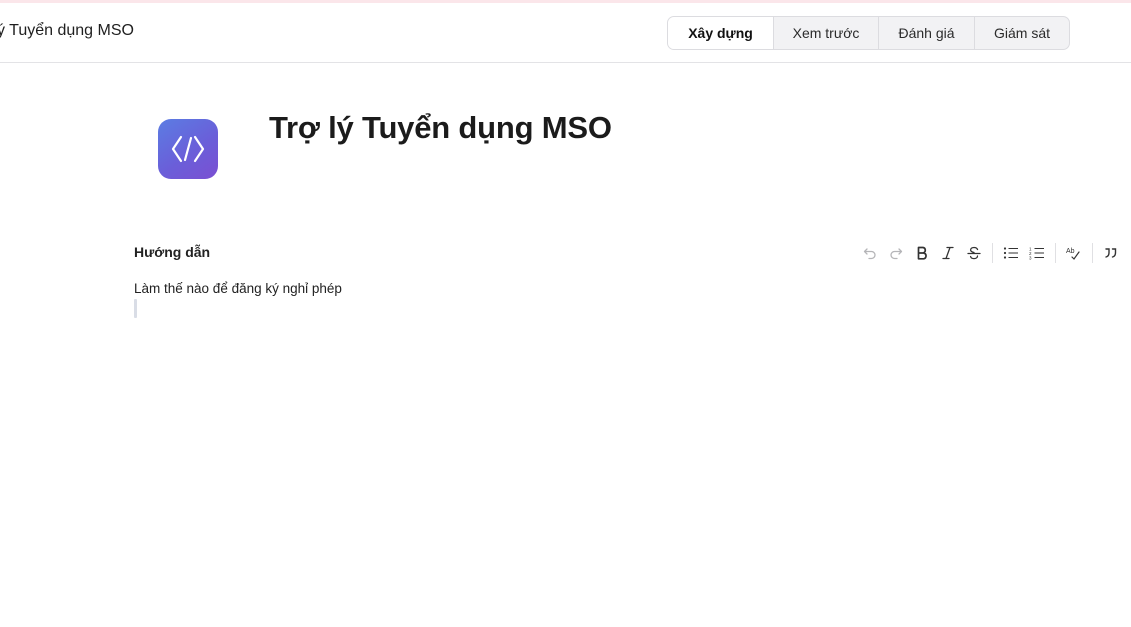  I want to click on code-brackets-icon, so click(188, 149).